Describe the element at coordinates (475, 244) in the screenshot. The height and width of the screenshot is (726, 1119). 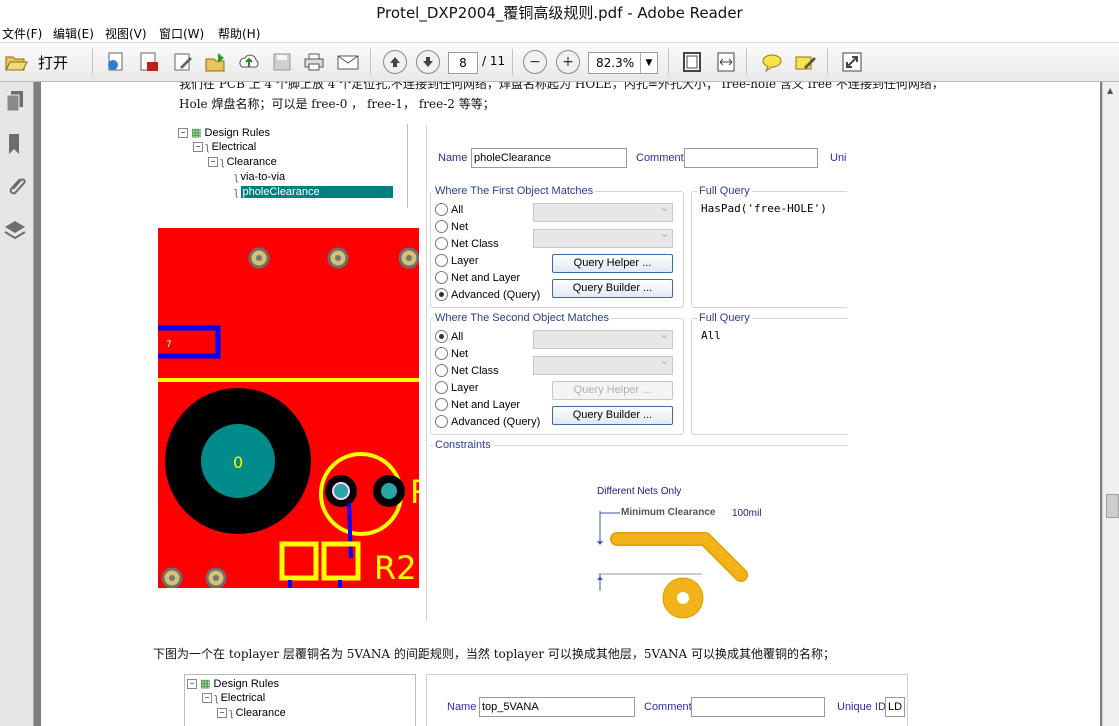
I see `option-label: Net Class` at that location.